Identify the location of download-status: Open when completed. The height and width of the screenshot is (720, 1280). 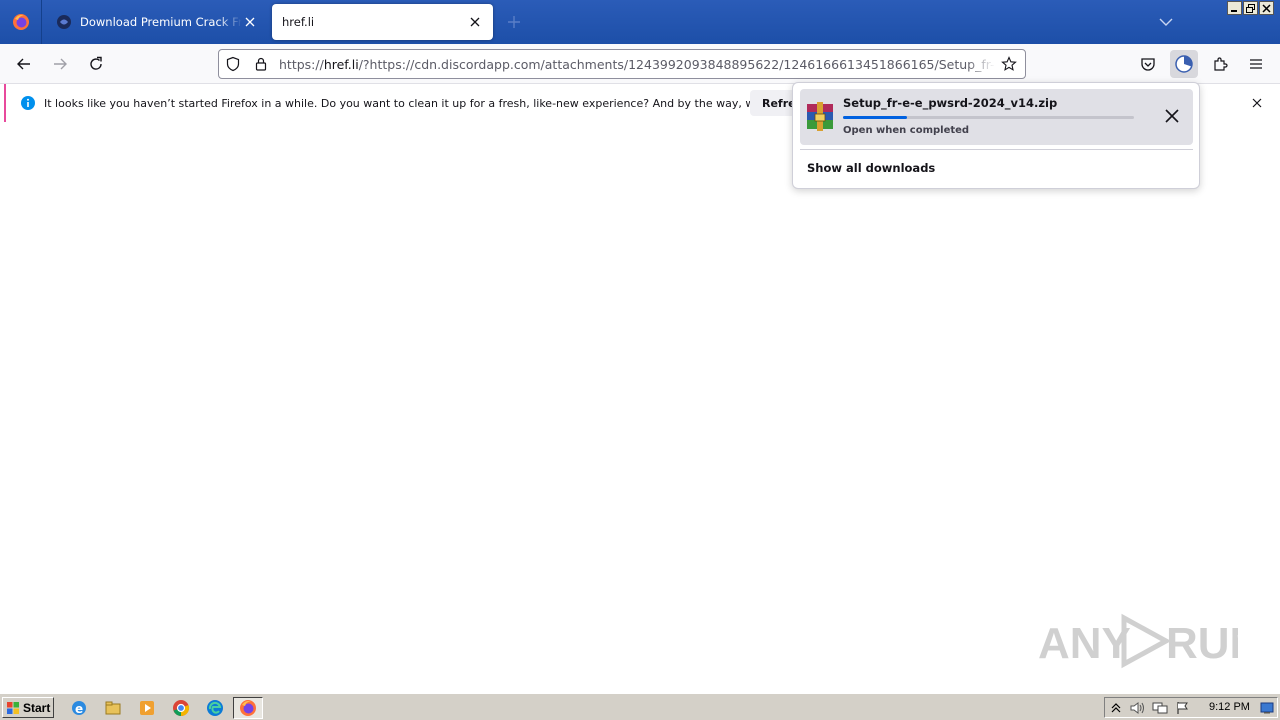
(906, 130).